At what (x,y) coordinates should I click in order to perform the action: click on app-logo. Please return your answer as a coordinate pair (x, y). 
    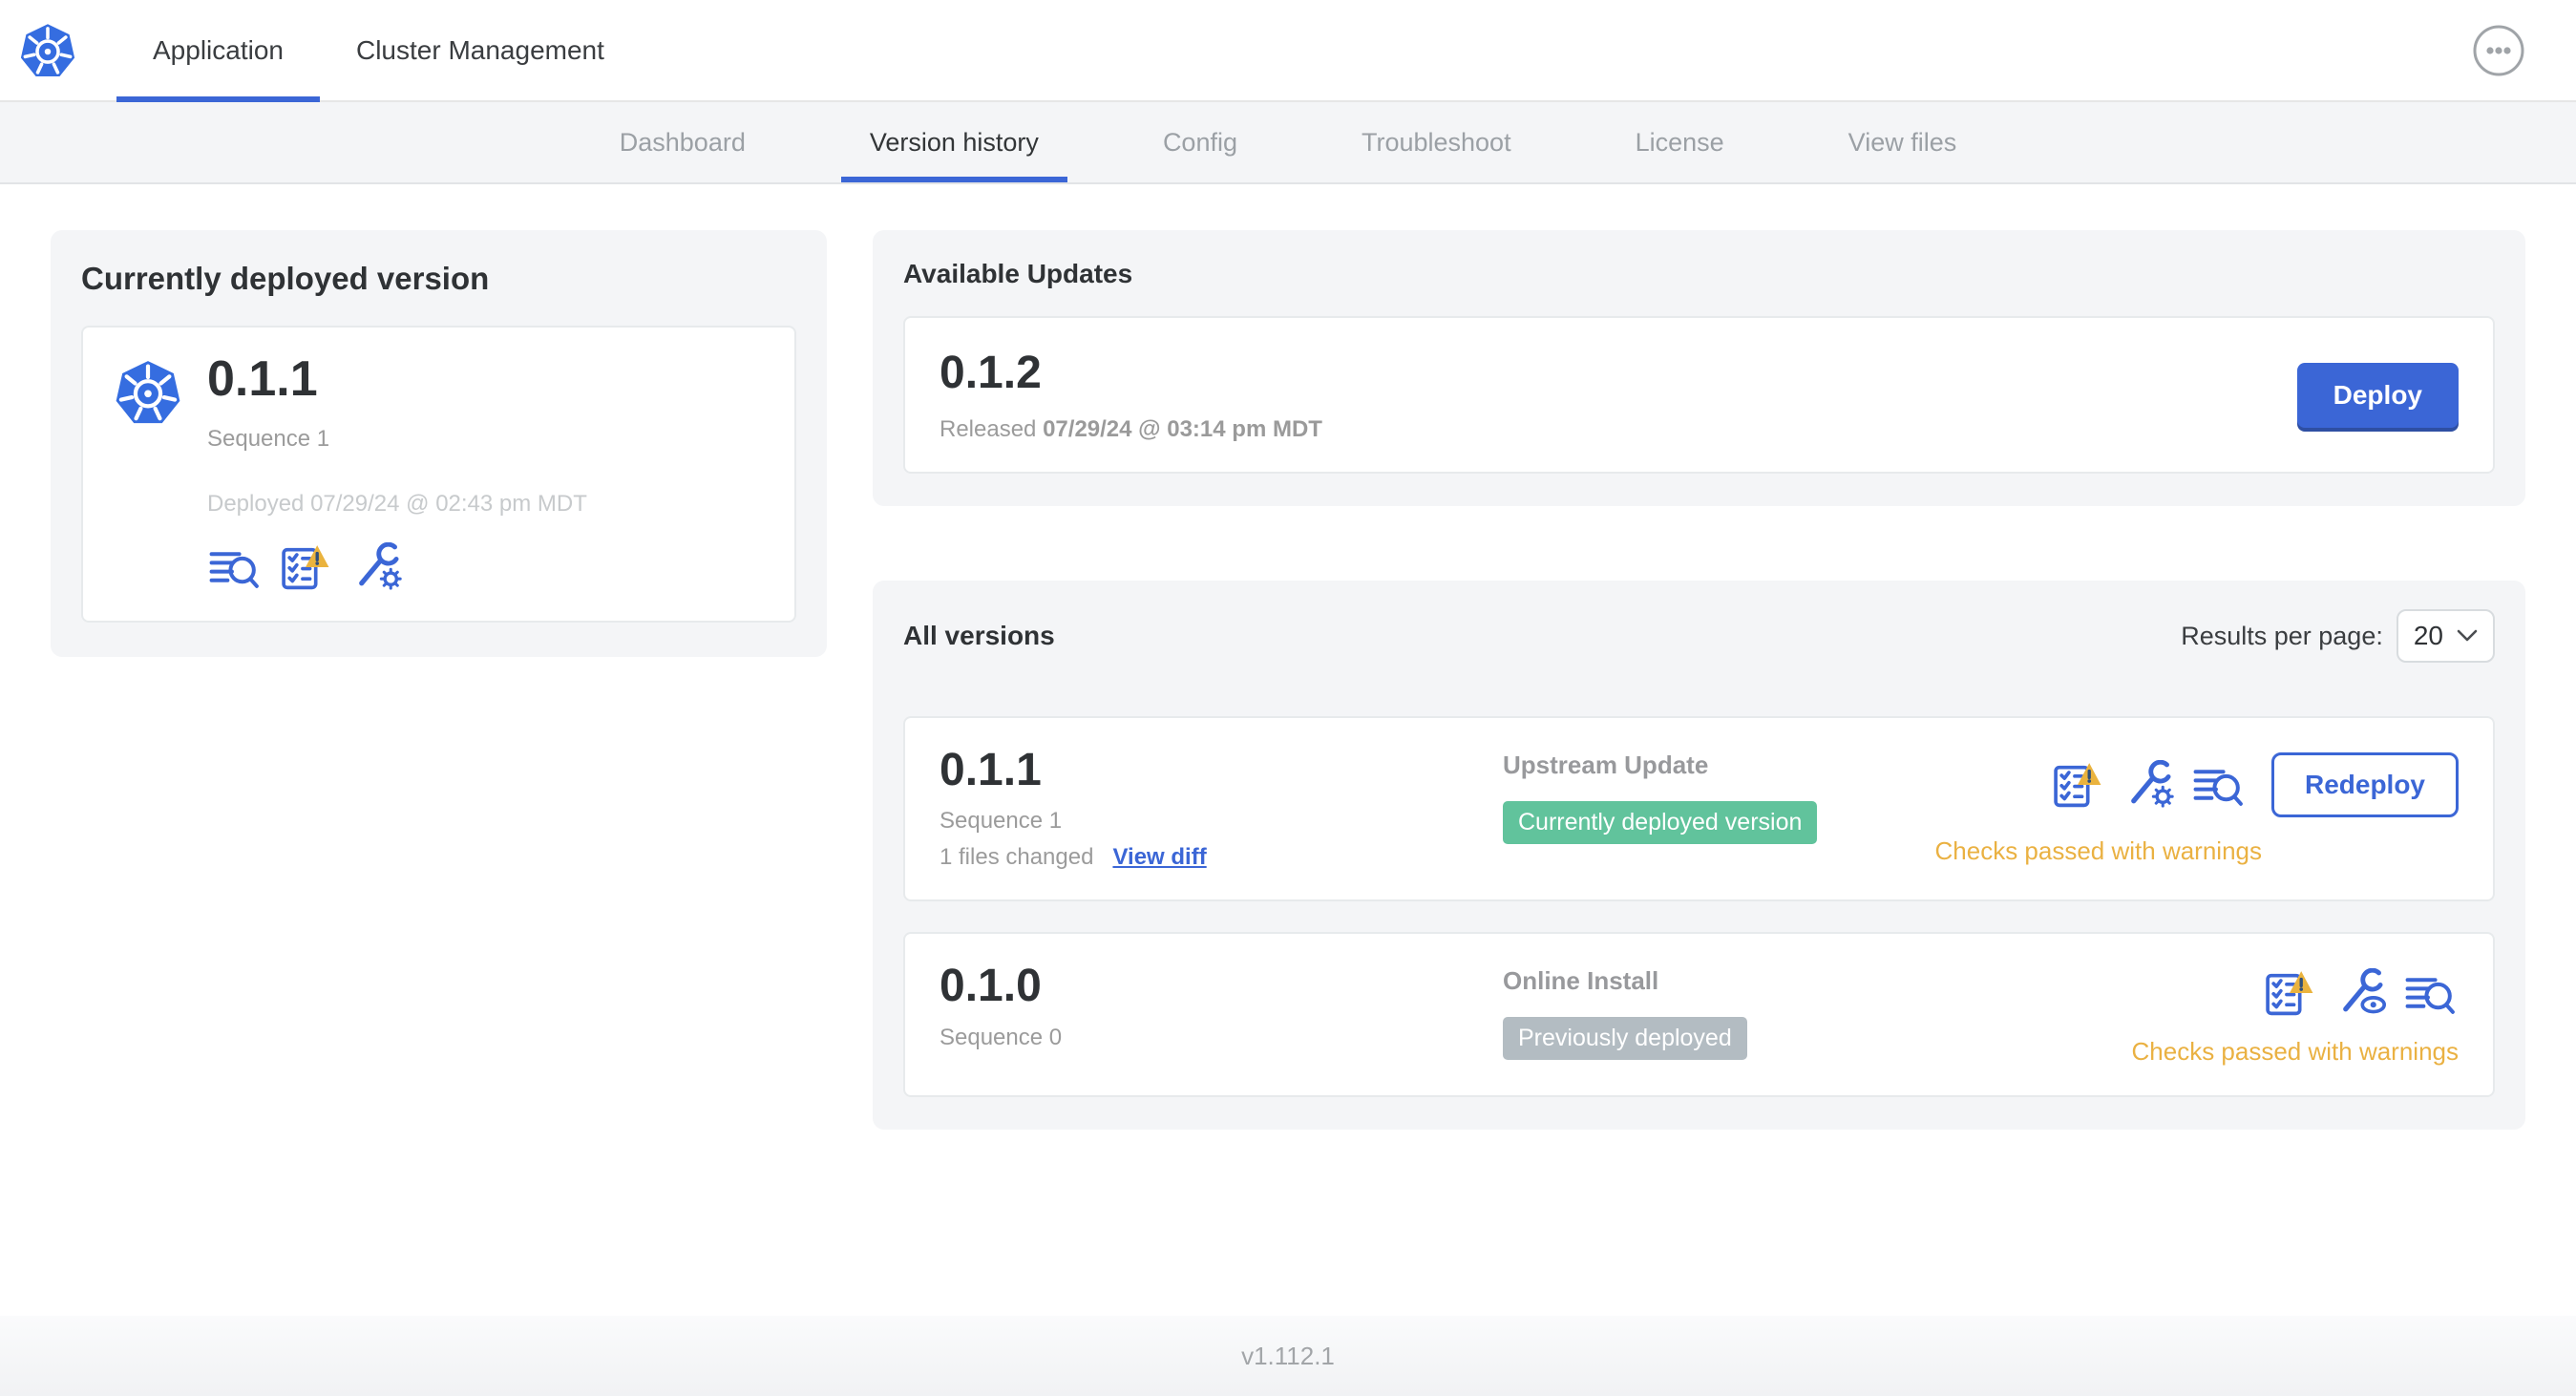
    Looking at the image, I should click on (58, 50).